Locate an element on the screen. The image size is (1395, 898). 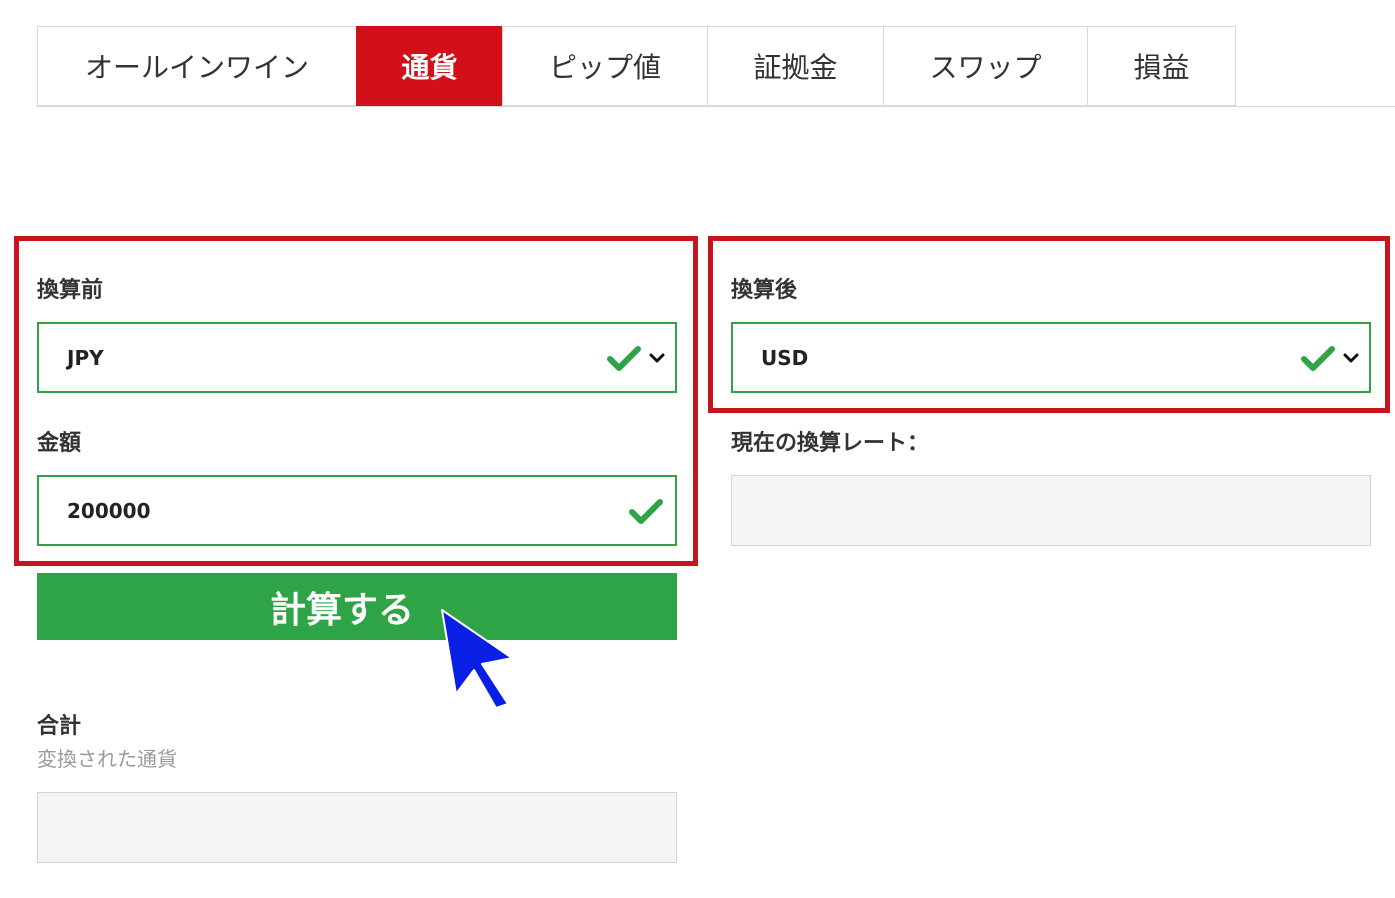
total-sublabel: 変換された通貨 is located at coordinates (107, 759).